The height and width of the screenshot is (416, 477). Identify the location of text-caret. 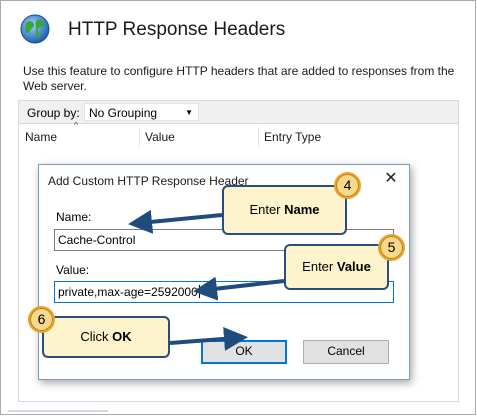
(199, 291).